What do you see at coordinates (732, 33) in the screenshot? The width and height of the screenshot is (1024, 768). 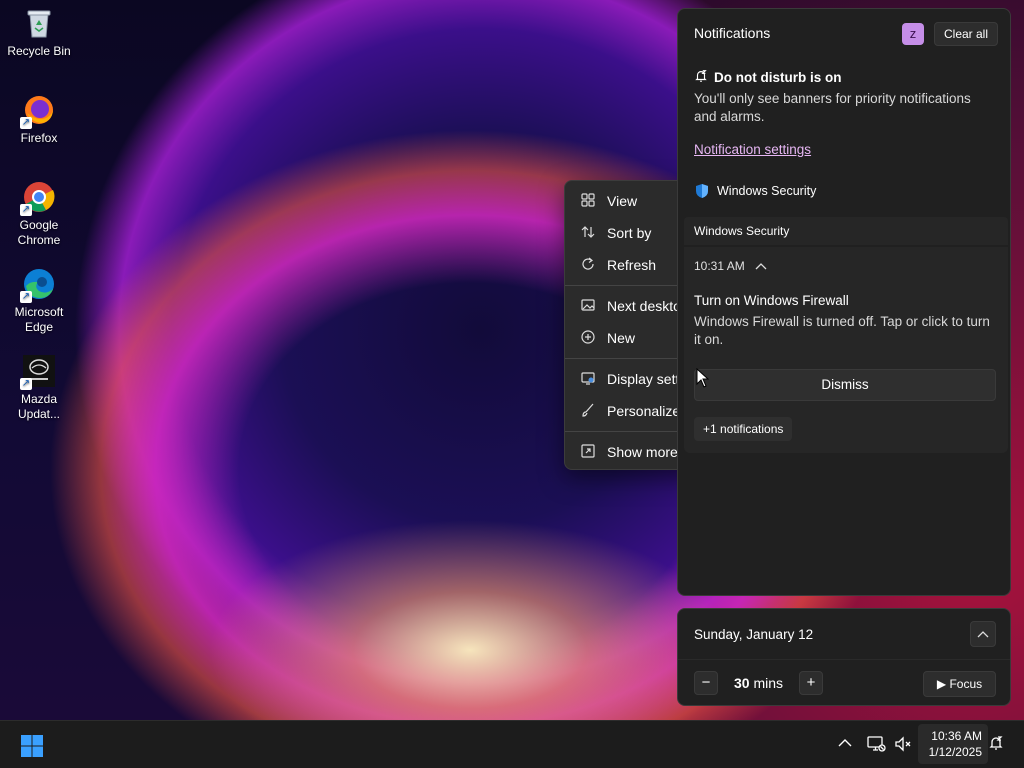 I see `notifications-title: Notifications` at bounding box center [732, 33].